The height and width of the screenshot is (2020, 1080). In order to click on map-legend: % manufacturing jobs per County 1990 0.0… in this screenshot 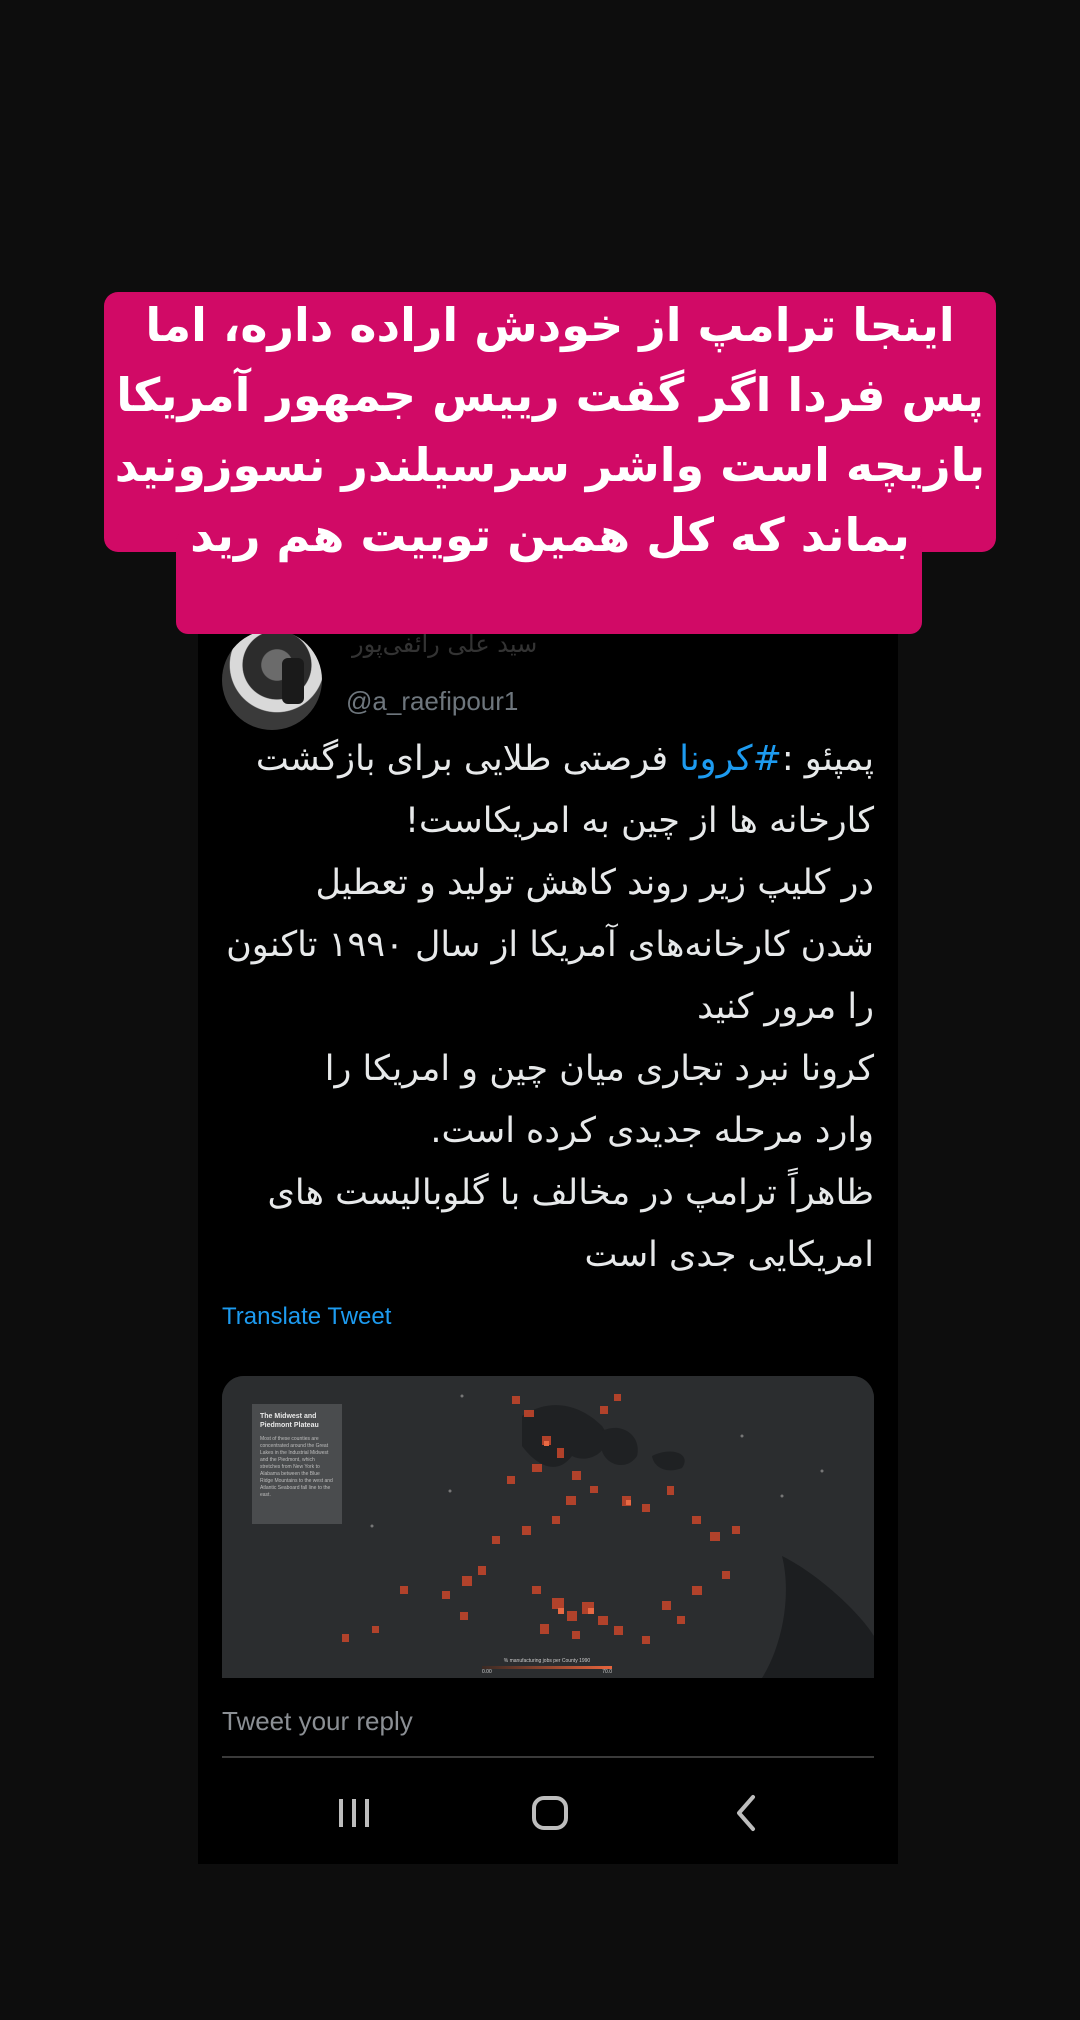, I will do `click(547, 1666)`.